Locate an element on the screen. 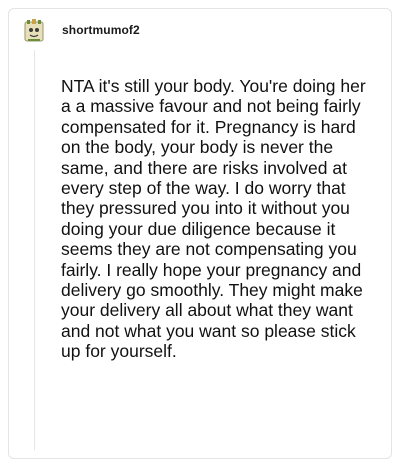 The height and width of the screenshot is (467, 400). thread-line is located at coordinates (34, 250).